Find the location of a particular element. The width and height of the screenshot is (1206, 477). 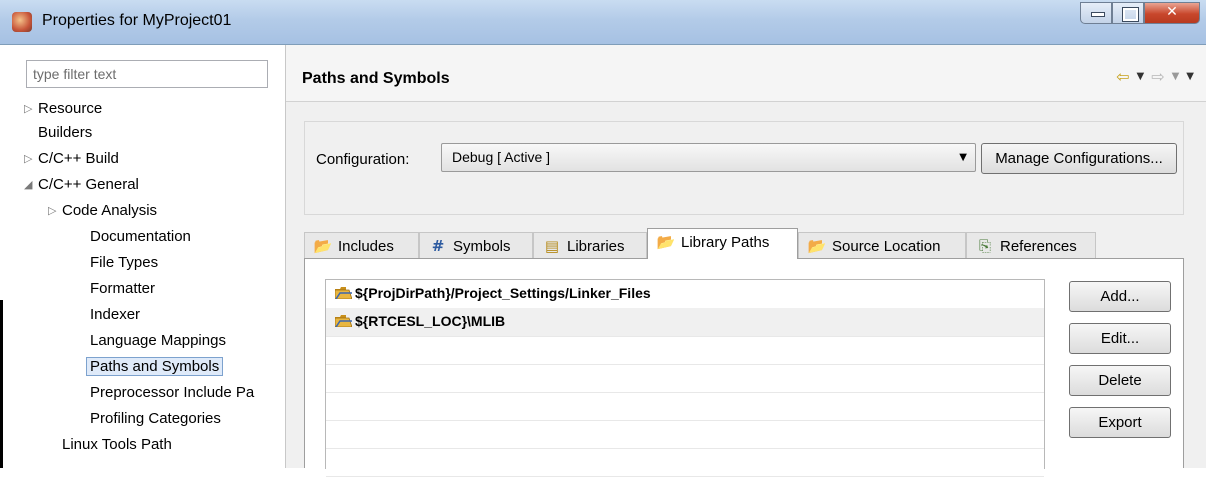

path-text: ${RTCESL_LOC}\MLIB is located at coordinates (430, 321).